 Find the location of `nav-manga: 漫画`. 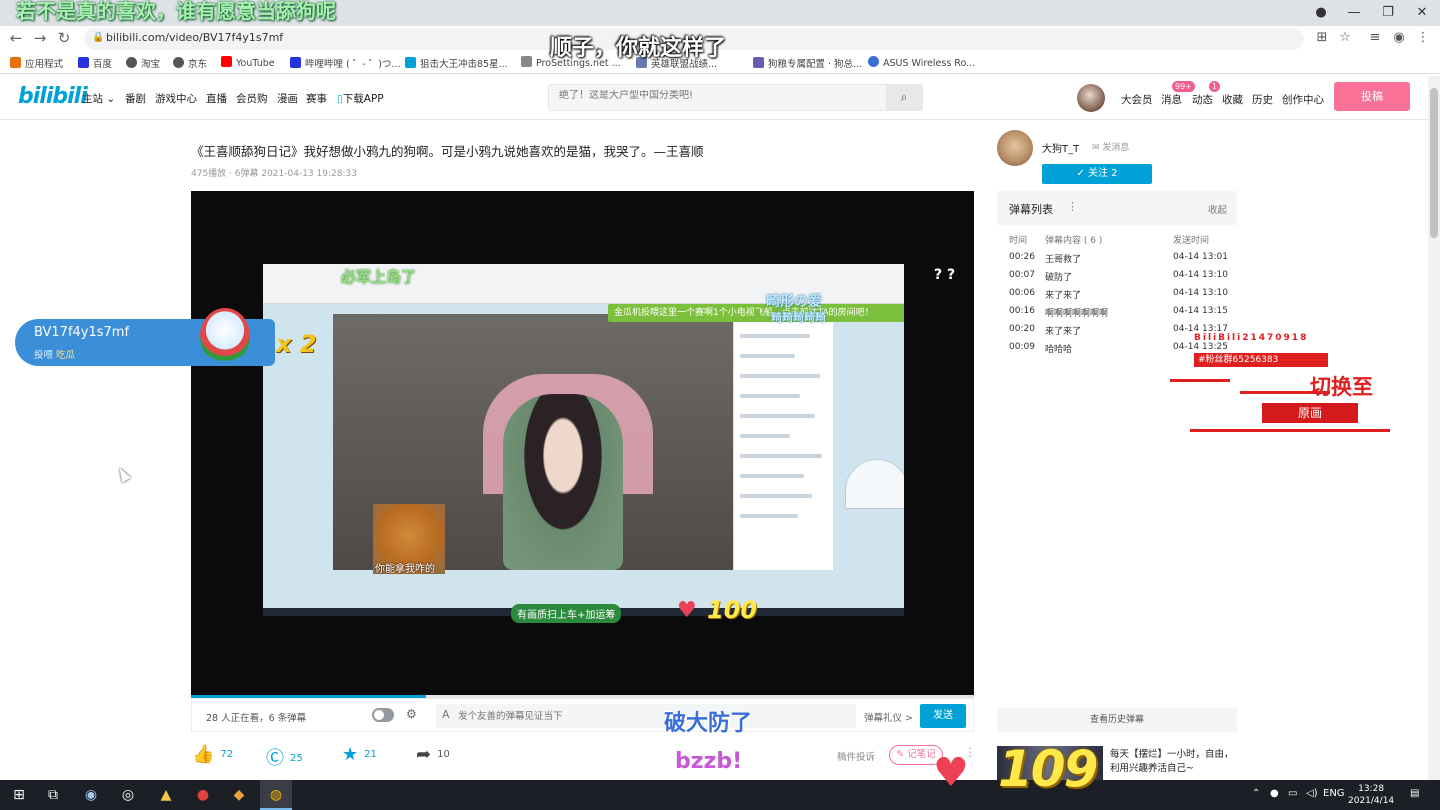

nav-manga: 漫画 is located at coordinates (287, 98).